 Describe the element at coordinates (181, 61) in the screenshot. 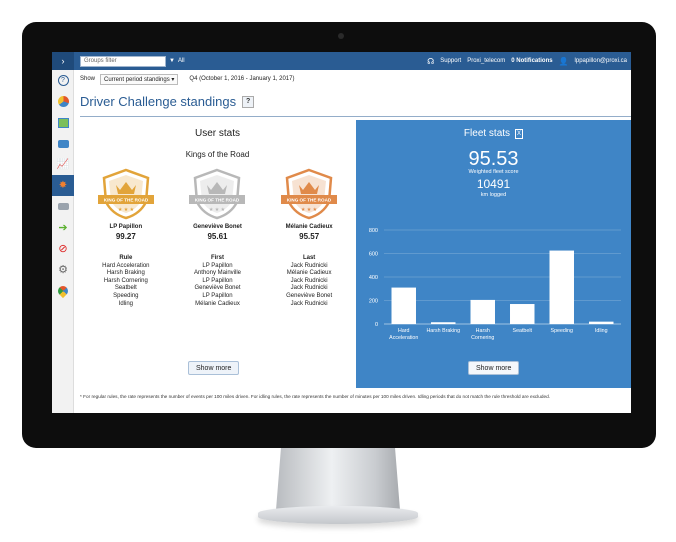

I see `groups-all-label: All` at that location.